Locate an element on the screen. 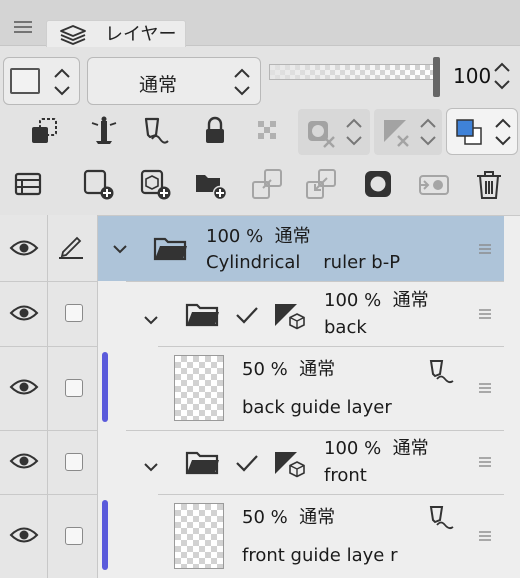 Image resolution: width=520 pixels, height=578 pixels. ruler-visibility-button is located at coordinates (408, 132).